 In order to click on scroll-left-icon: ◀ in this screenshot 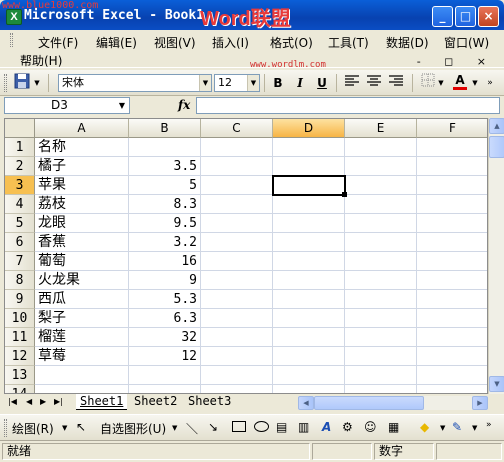, I will do `click(306, 403)`.